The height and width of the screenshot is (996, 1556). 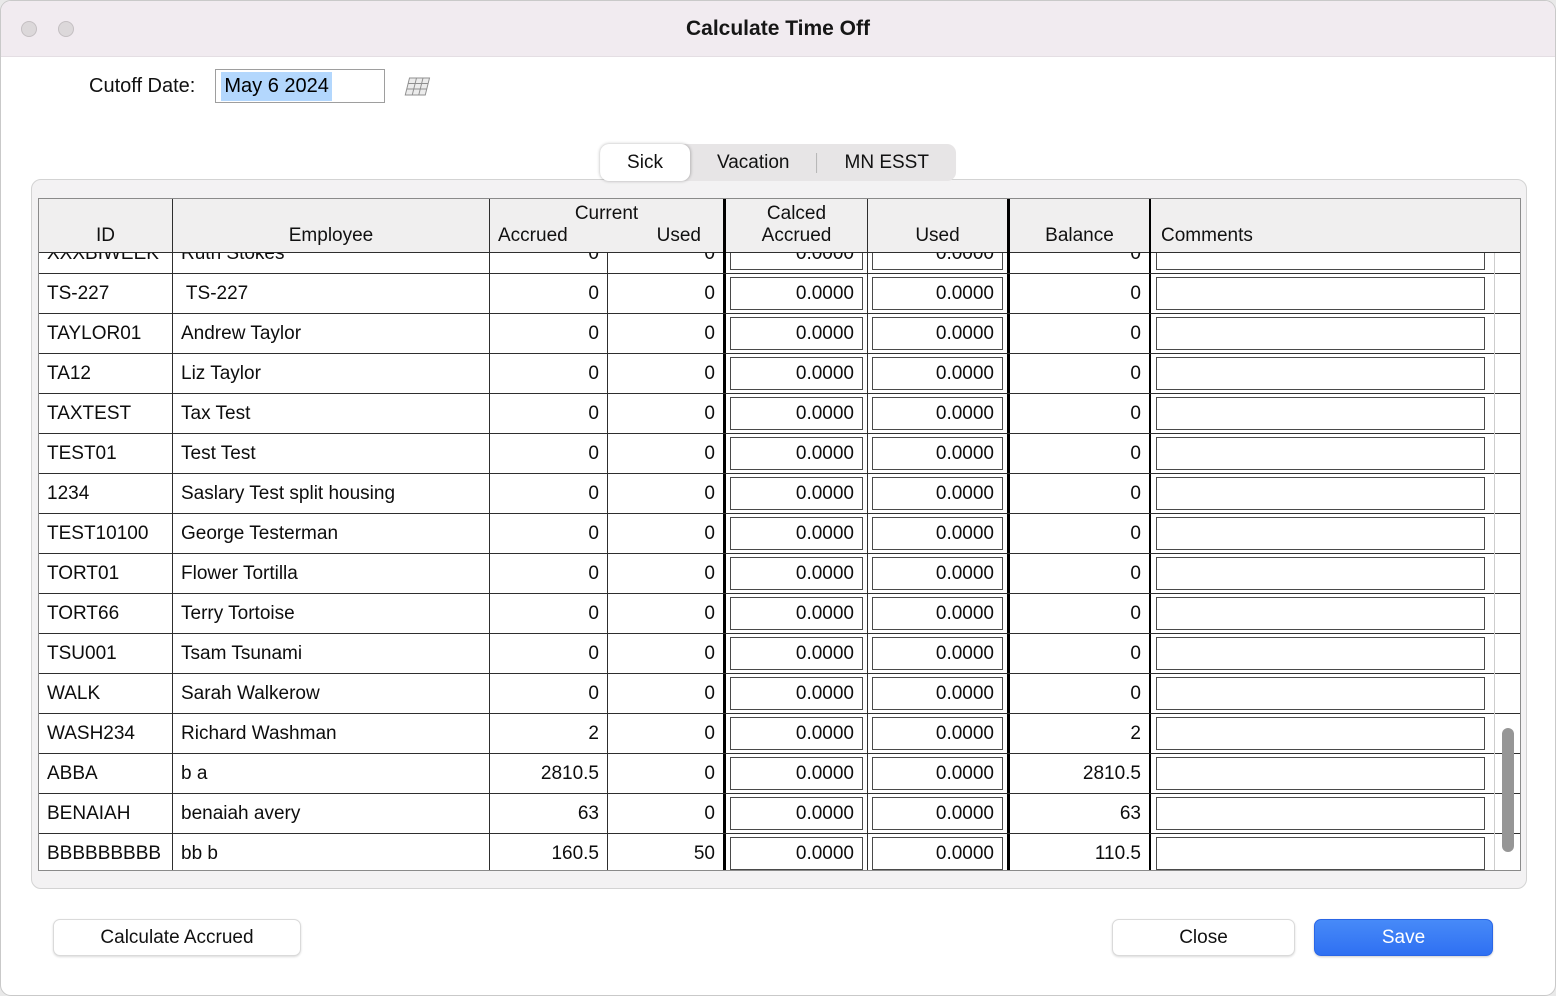 I want to click on cell-id: TEST10100, so click(x=106, y=533).